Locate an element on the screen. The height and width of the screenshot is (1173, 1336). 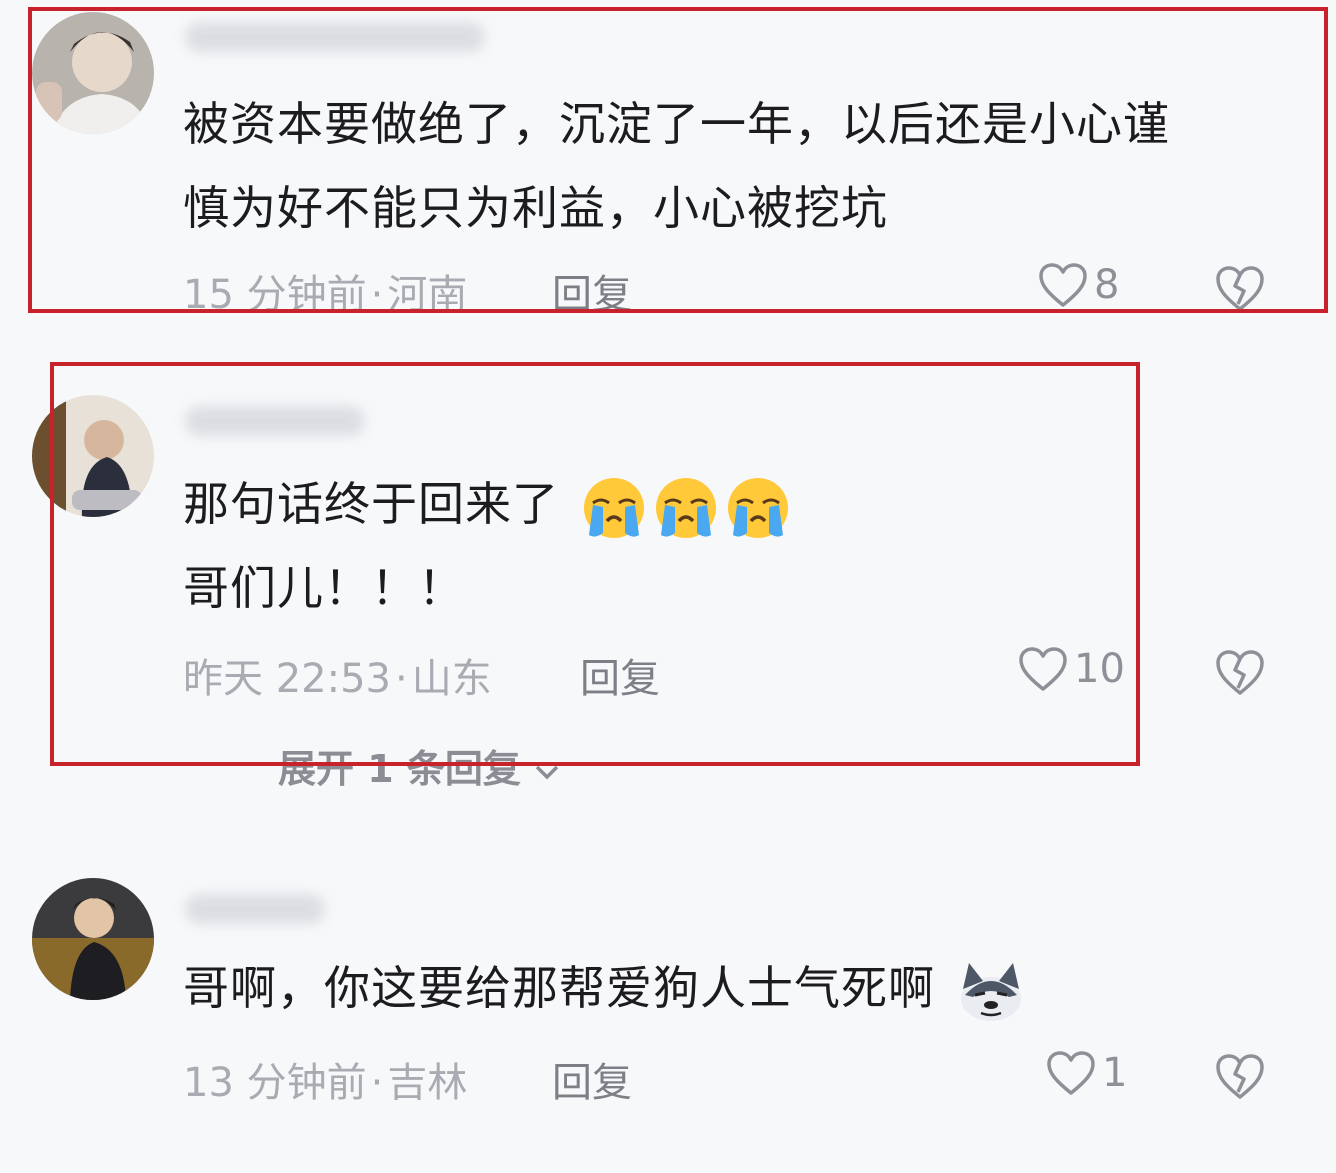
expand-replies-button: 展开 1 条回复 is located at coordinates (419, 765).